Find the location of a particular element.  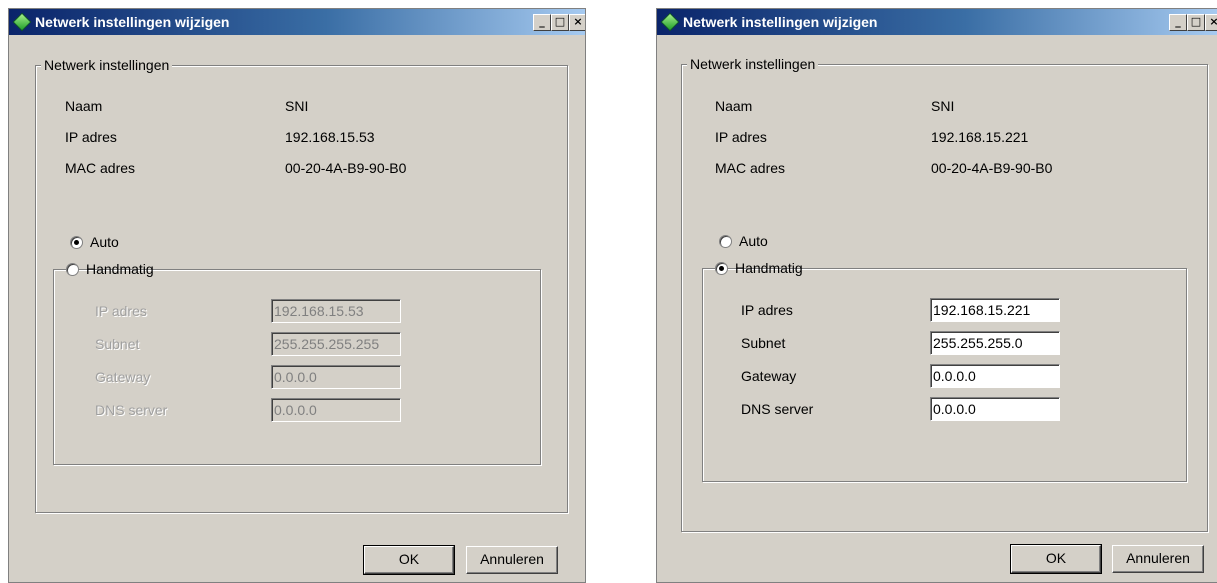

manual-ip-input: 192.168.15.53 is located at coordinates (336, 311).